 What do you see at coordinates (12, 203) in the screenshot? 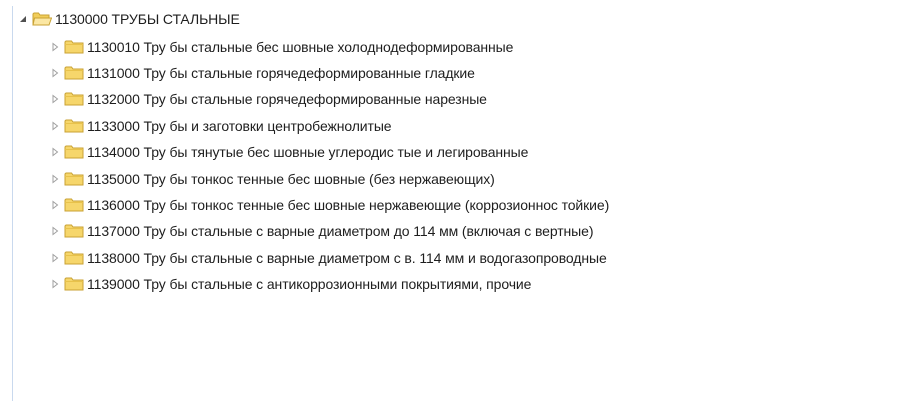
I see `tree-guide-line` at bounding box center [12, 203].